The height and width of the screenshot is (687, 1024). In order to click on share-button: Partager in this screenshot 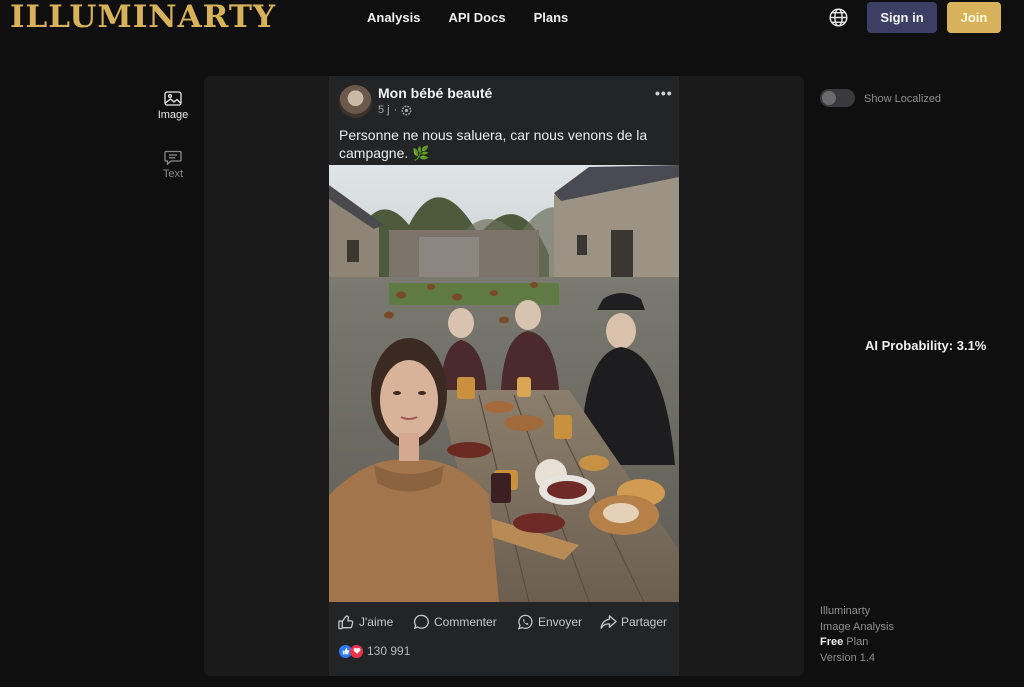, I will do `click(633, 622)`.